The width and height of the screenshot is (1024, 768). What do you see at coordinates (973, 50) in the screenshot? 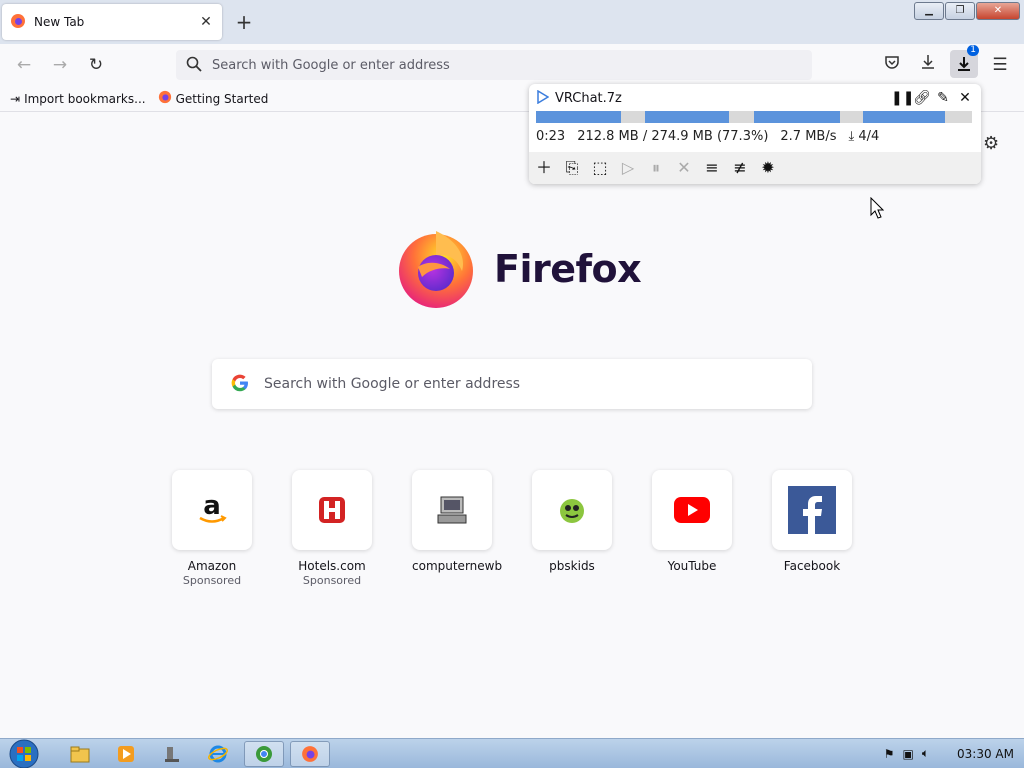
I see `download-count-badge: 1` at bounding box center [973, 50].